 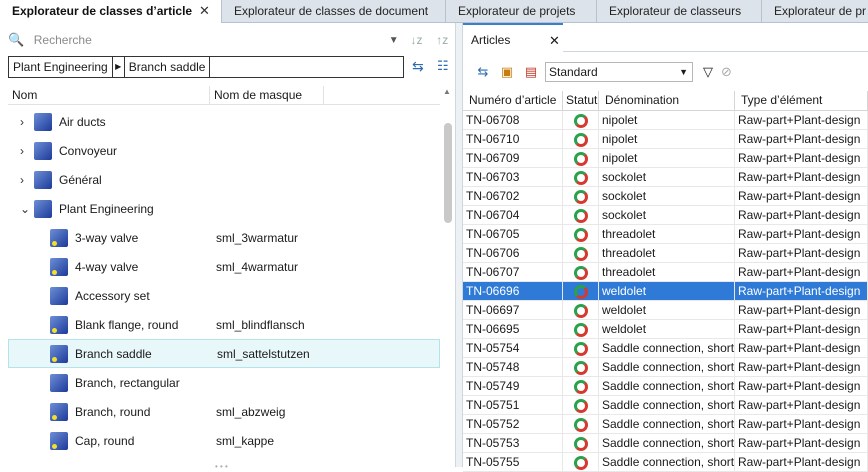 I want to click on tree-item: › Air ducts, so click(x=224, y=121).